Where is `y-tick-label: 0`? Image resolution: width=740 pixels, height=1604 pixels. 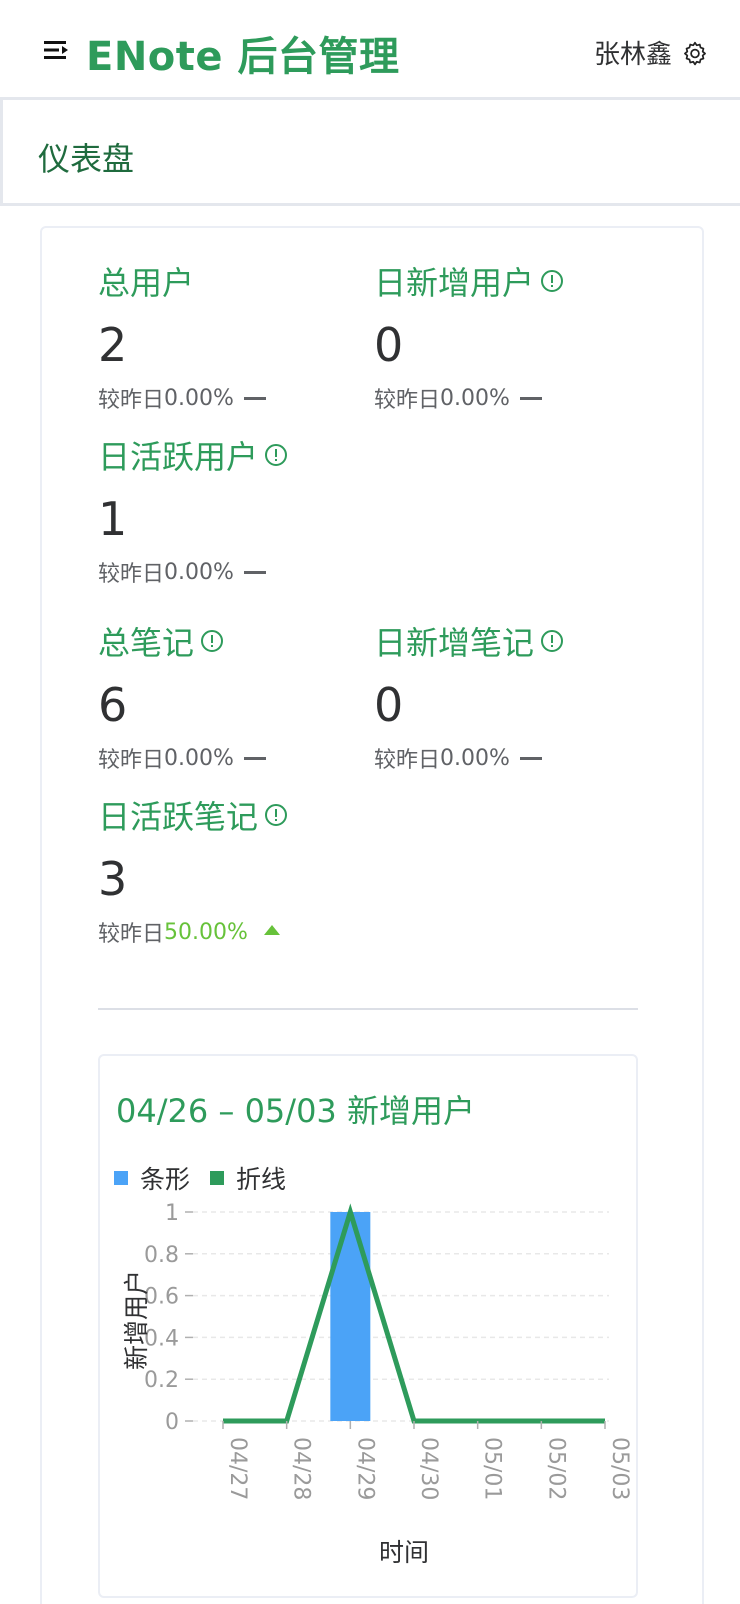
y-tick-label: 0 is located at coordinates (172, 1422).